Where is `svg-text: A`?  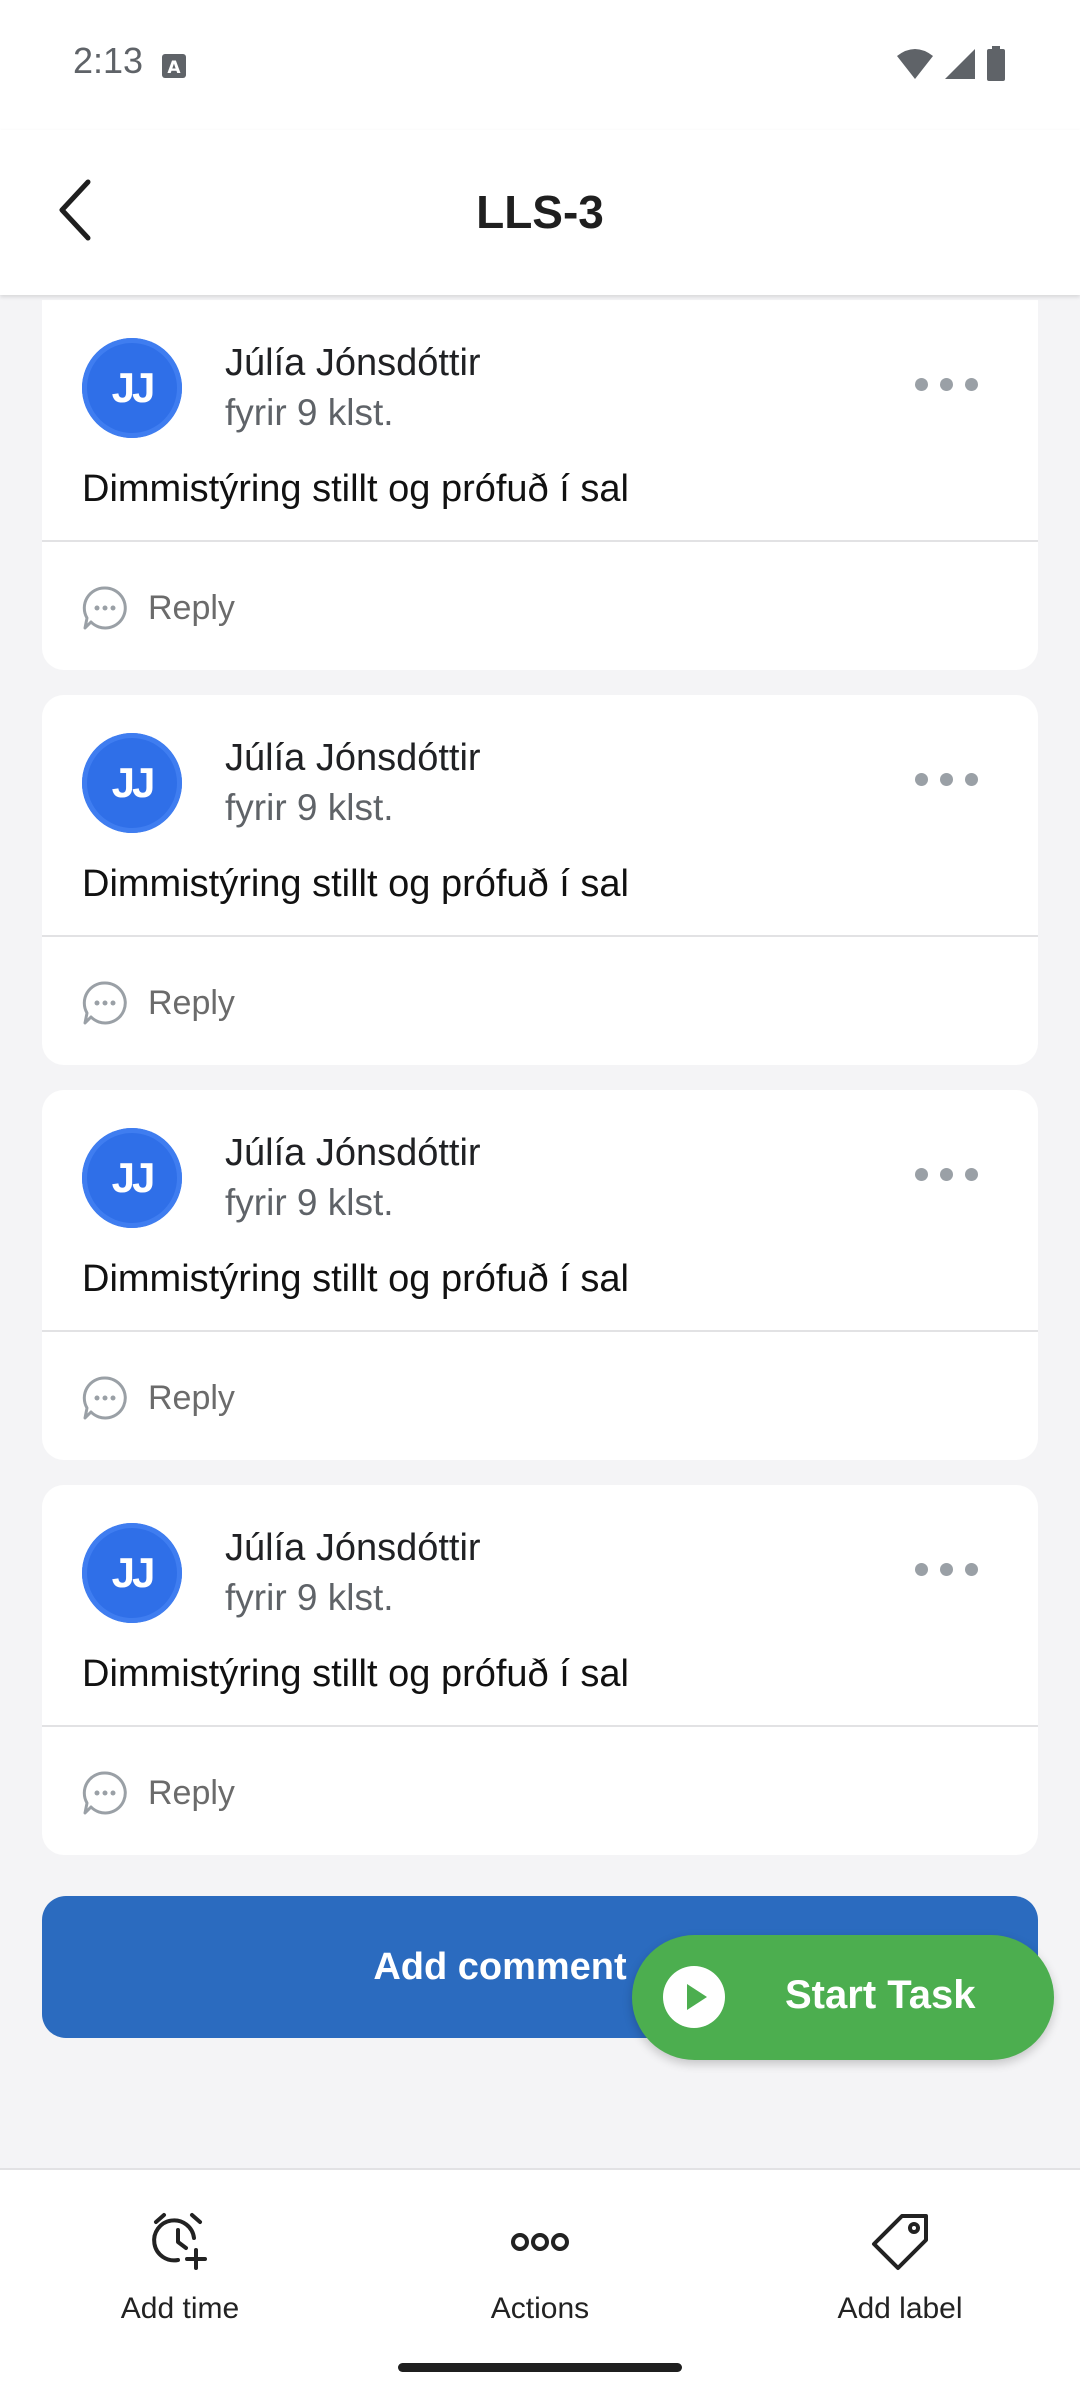 svg-text: A is located at coordinates (174, 68).